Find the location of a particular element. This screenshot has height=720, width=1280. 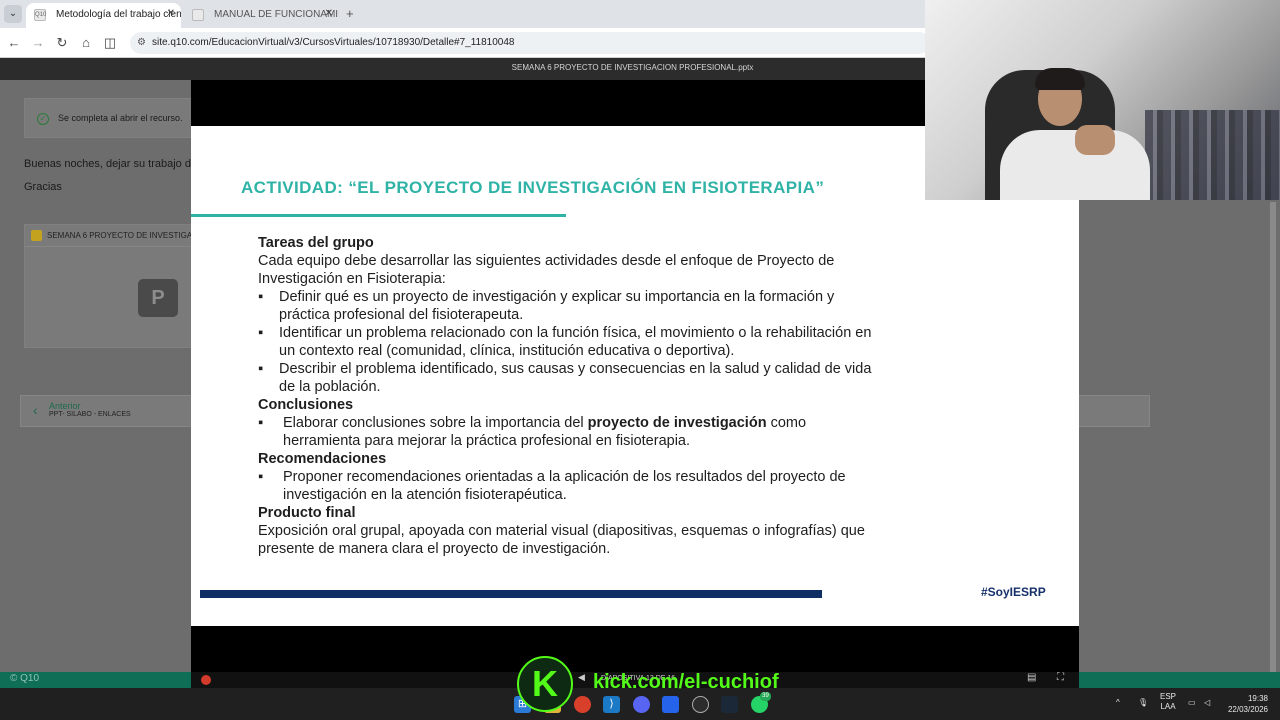

recommendations-heading: Recomendaciones is located at coordinates (322, 459).